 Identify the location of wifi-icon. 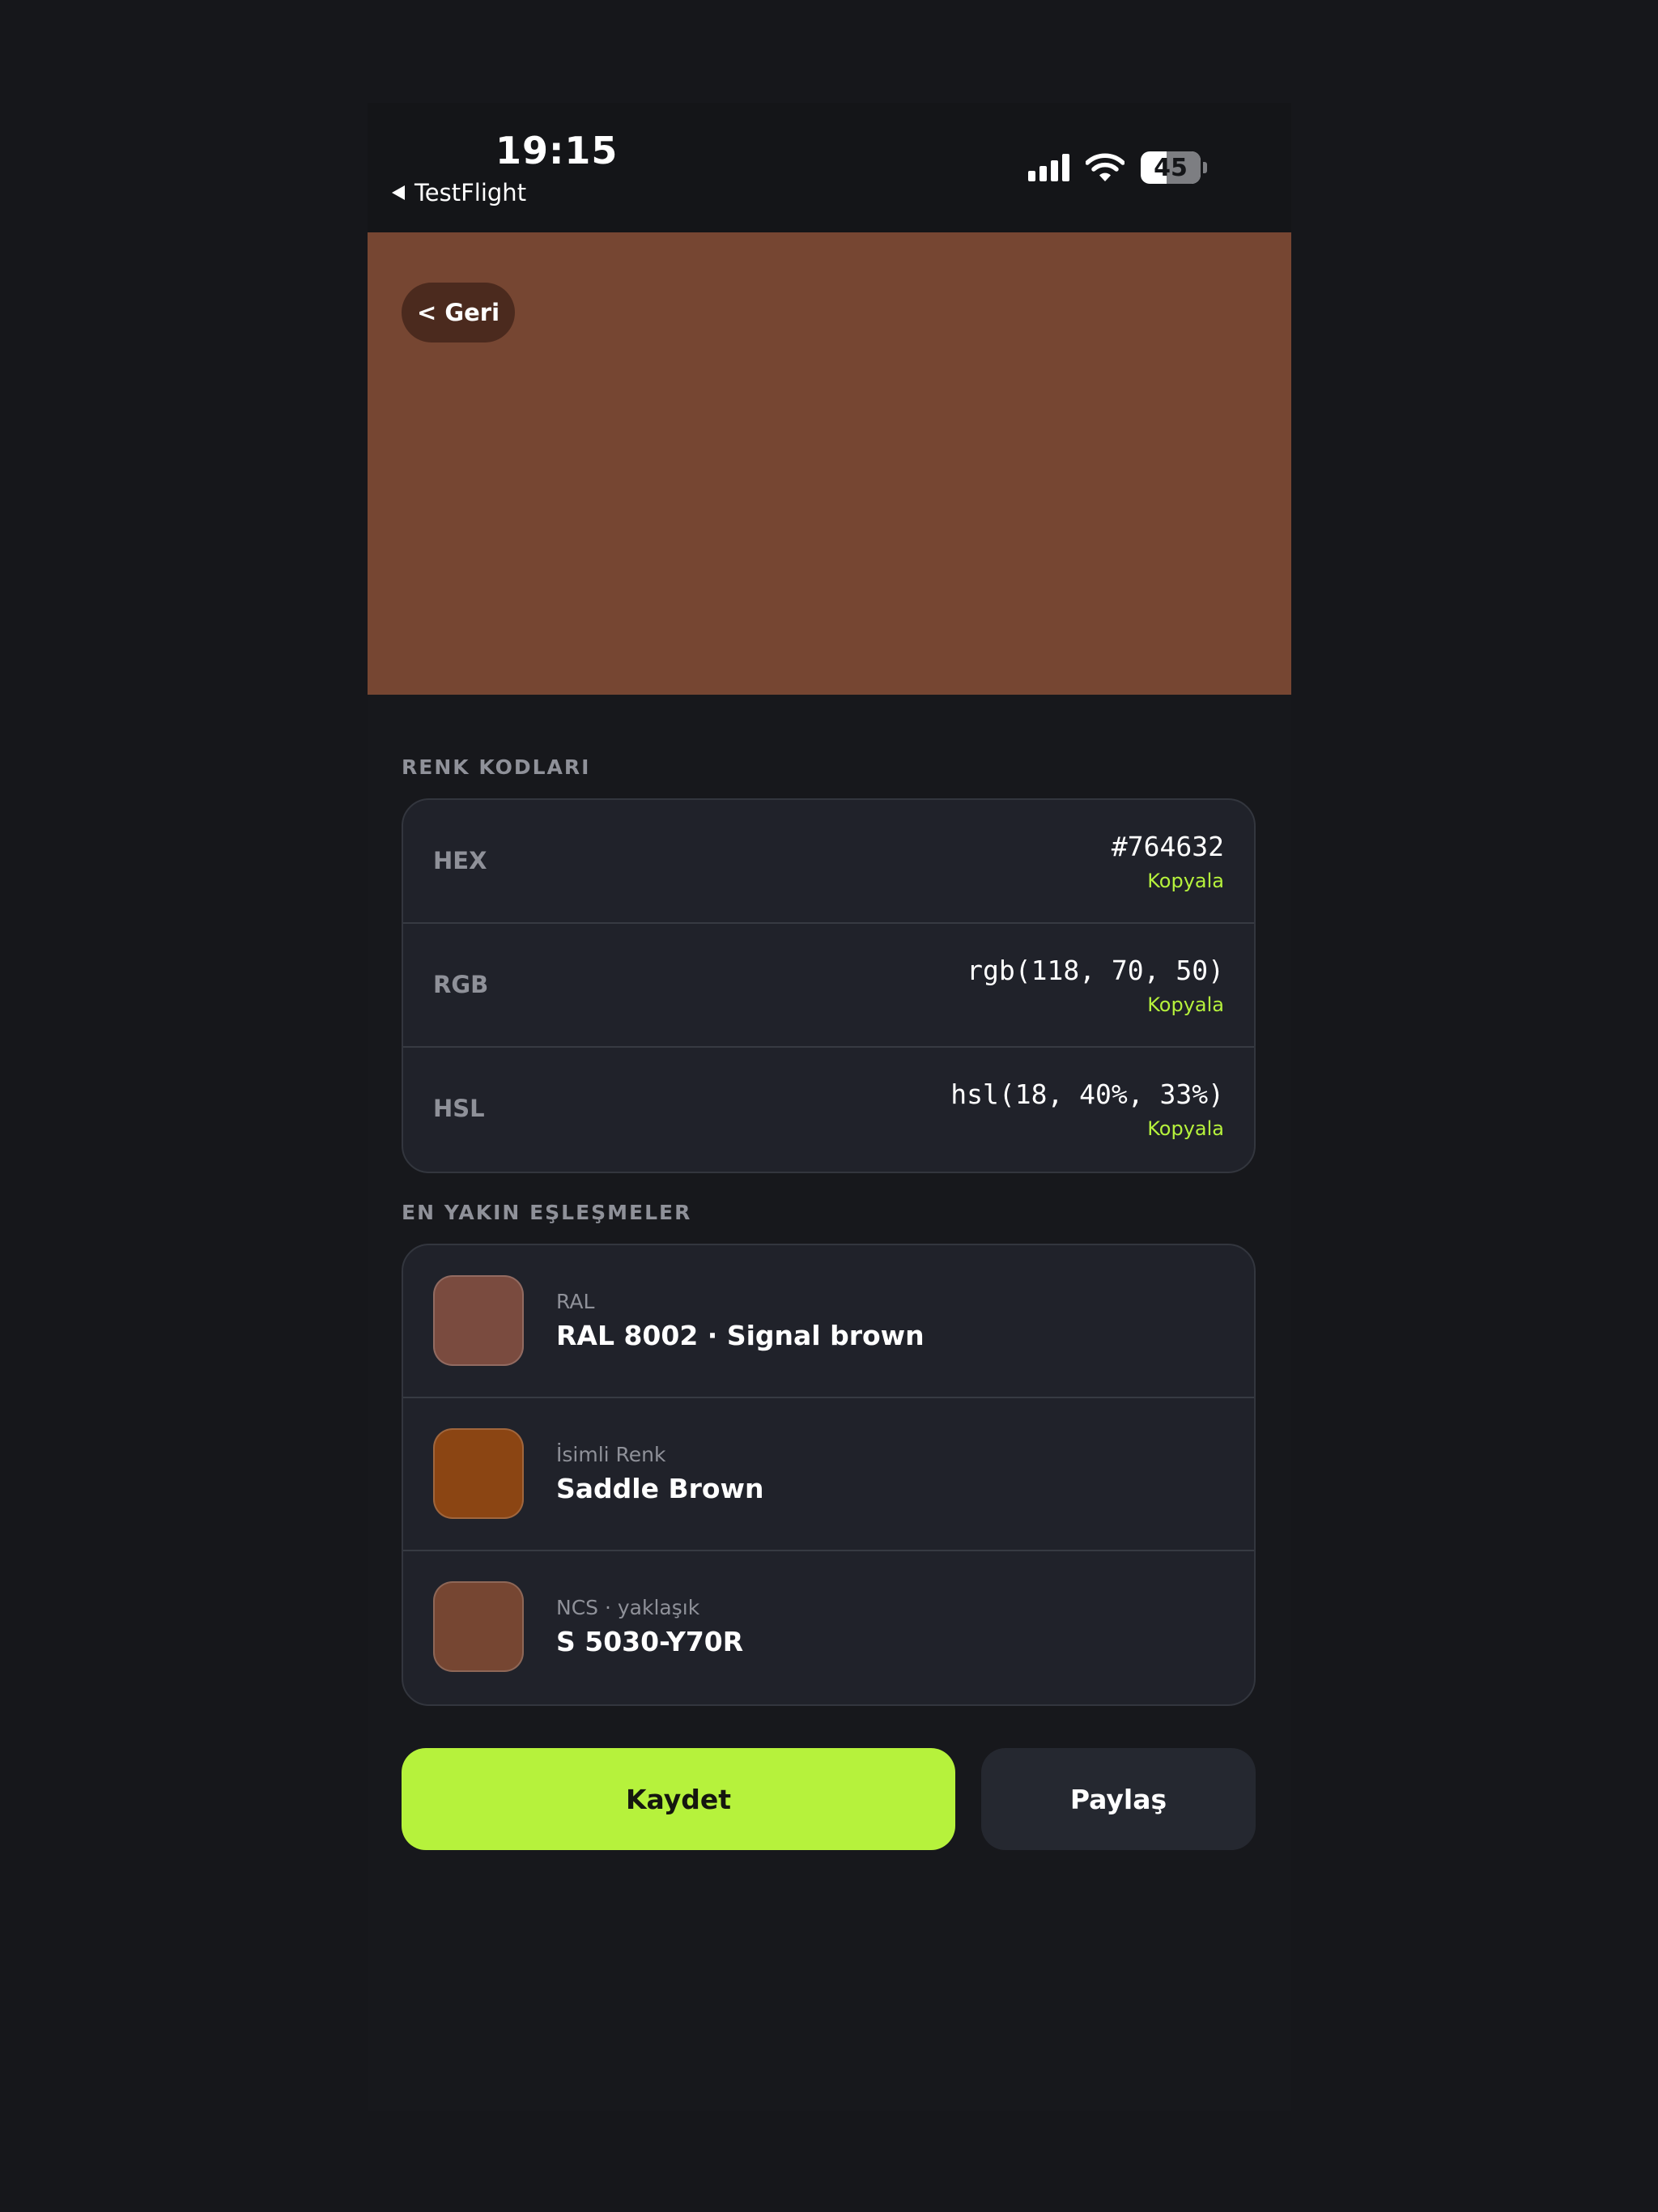
(1105, 167).